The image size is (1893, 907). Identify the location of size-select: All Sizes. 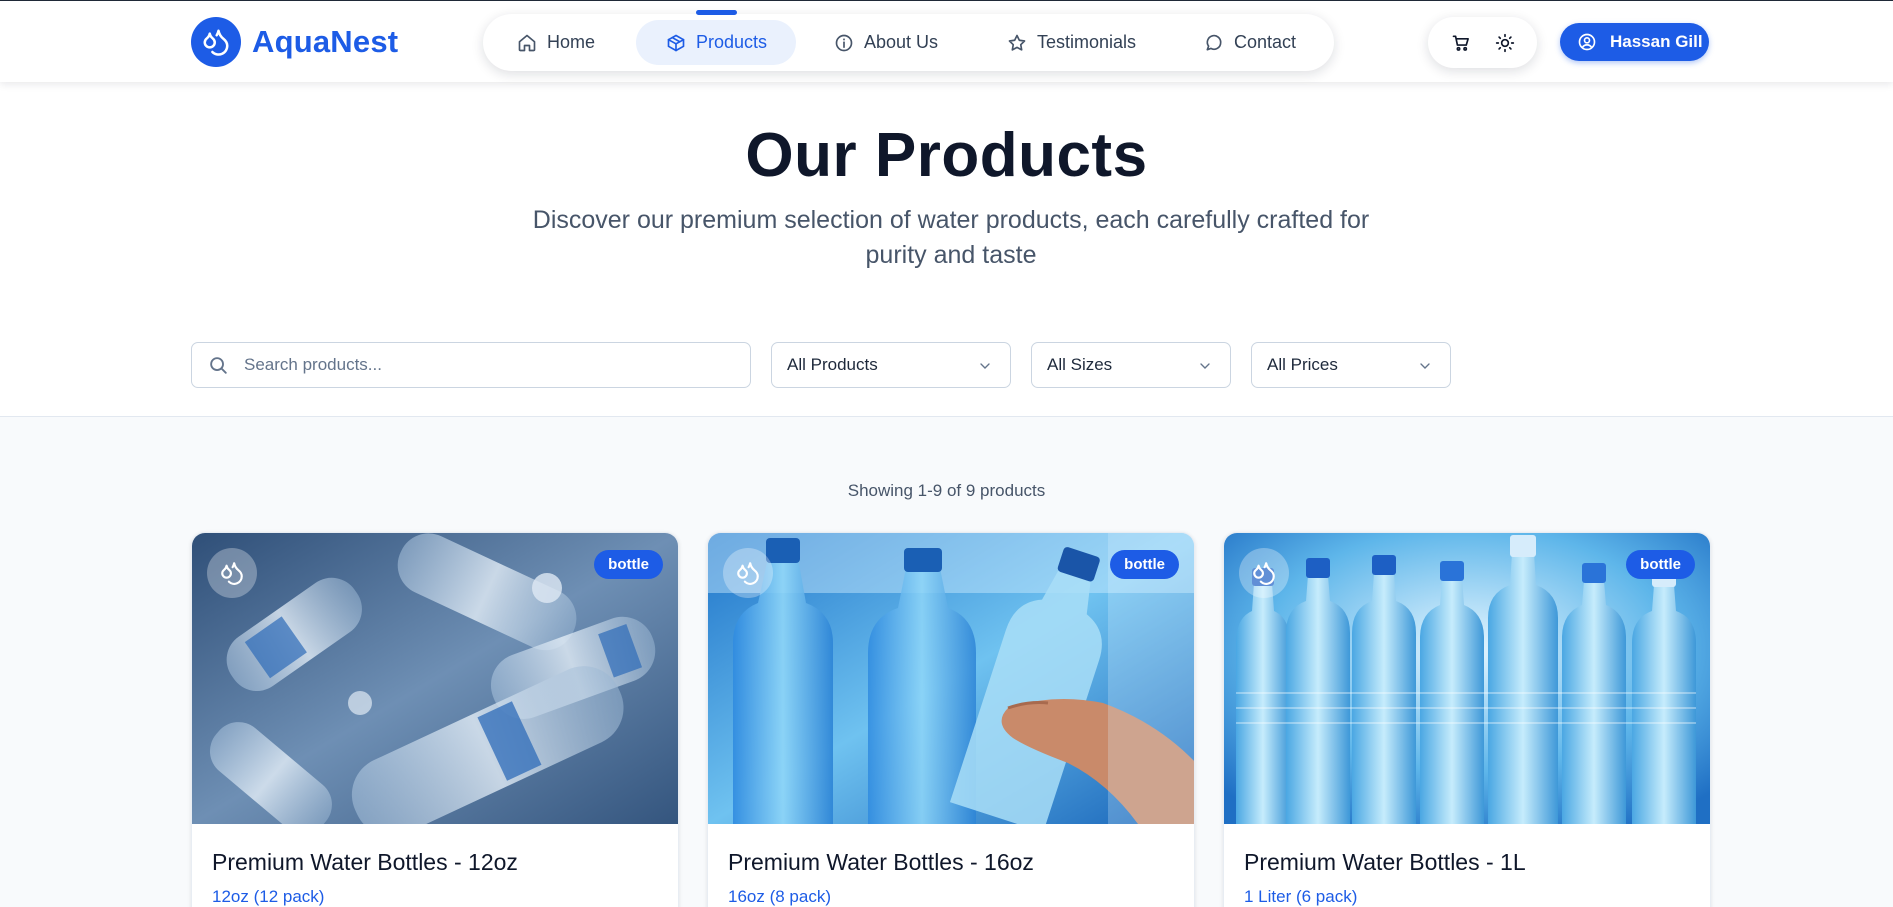
(1131, 365).